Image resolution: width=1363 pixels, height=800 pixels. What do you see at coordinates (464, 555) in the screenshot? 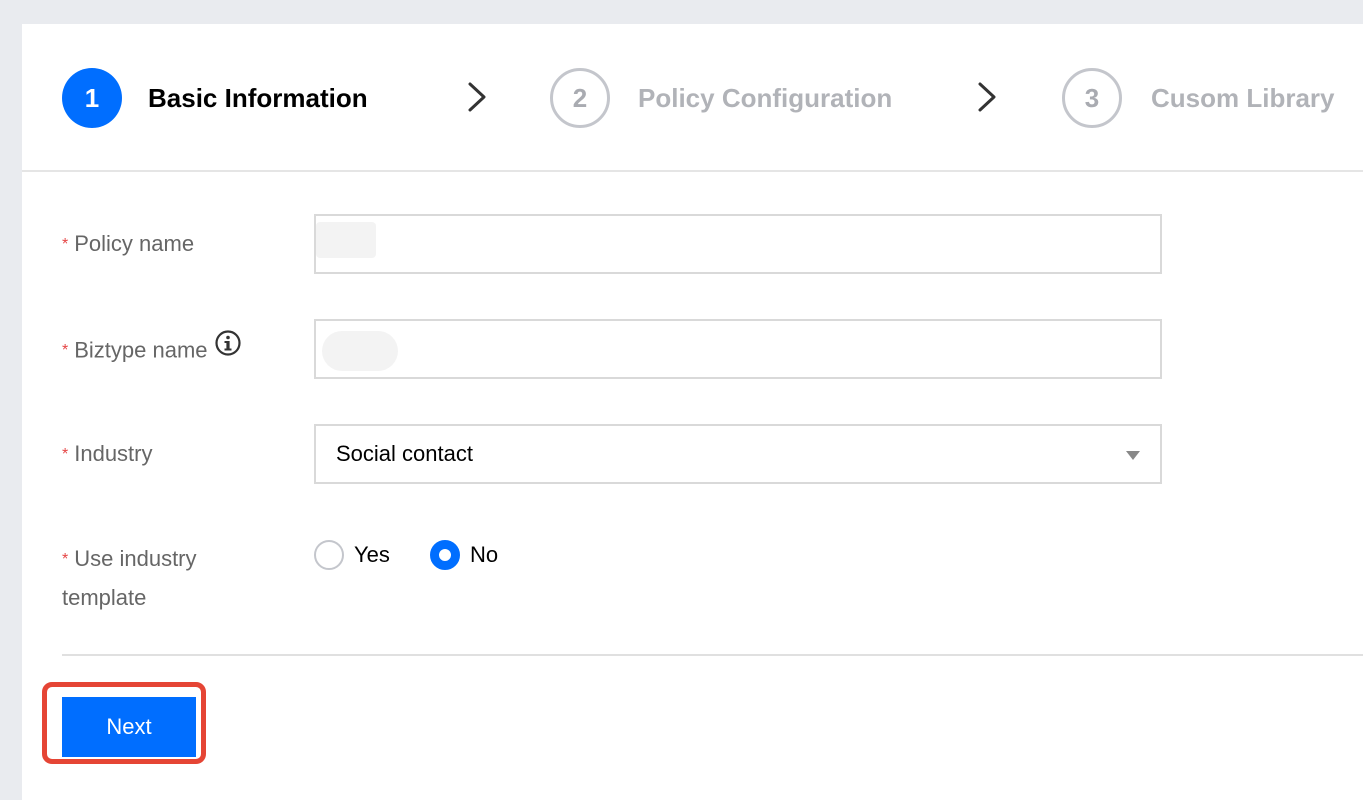
I see `radio-no: No` at bounding box center [464, 555].